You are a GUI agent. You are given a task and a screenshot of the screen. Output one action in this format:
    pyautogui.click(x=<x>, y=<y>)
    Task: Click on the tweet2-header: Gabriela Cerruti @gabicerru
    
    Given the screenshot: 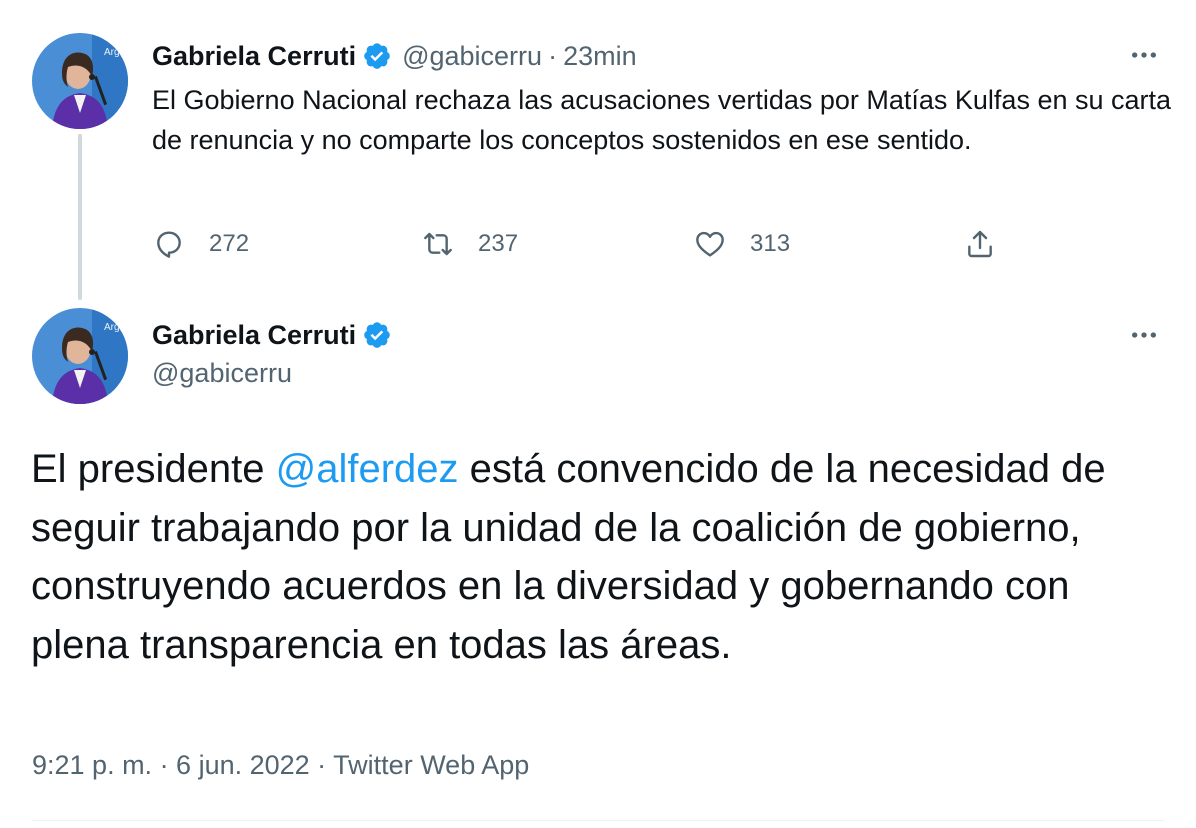 What is the action you would take?
    pyautogui.click(x=272, y=352)
    